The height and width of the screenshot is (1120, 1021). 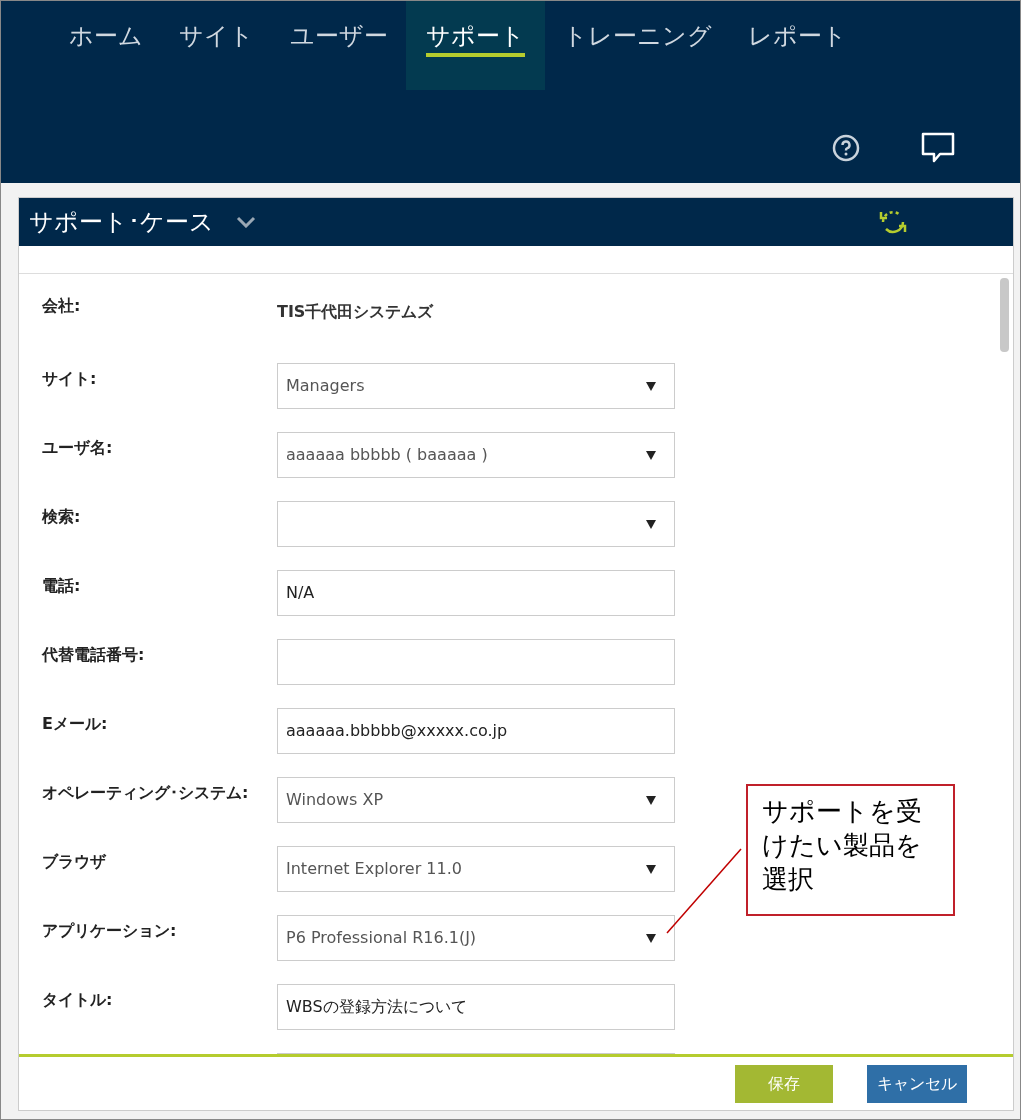 What do you see at coordinates (121, 222) in the screenshot?
I see `panel-title: サポート･ケース` at bounding box center [121, 222].